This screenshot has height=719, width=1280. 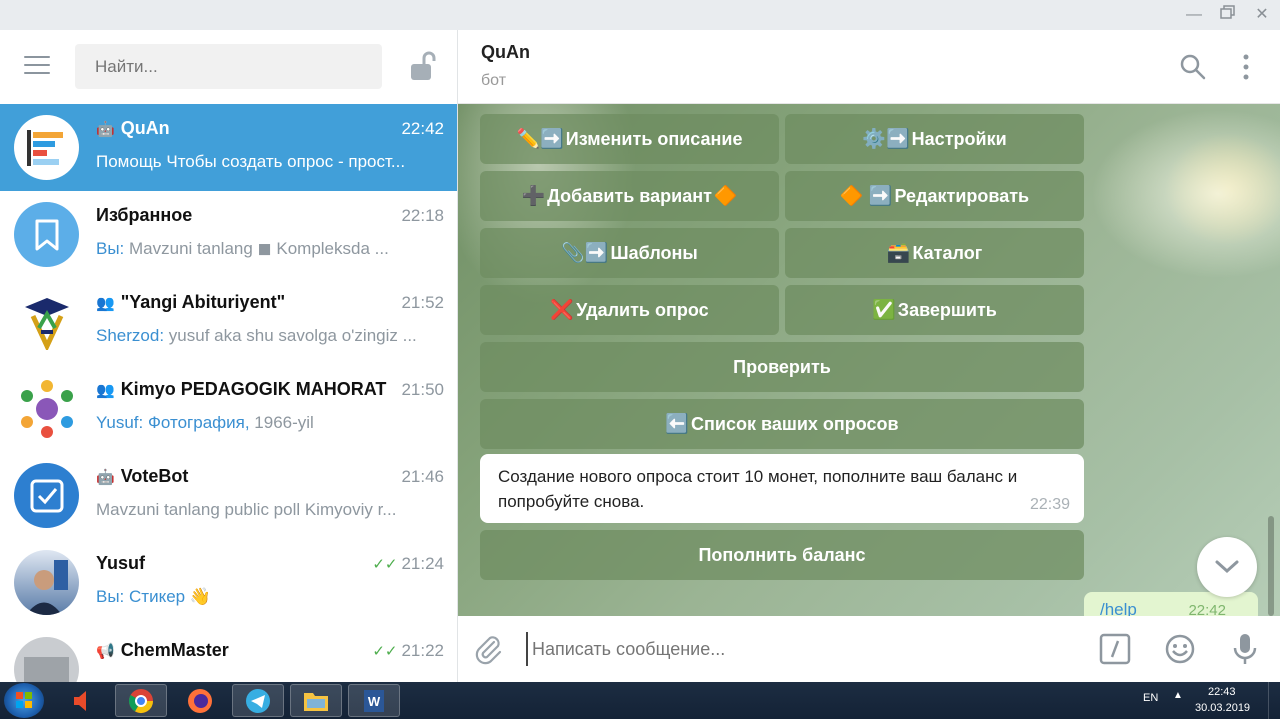 I want to click on graduation-cap-icon, so click(x=46, y=323).